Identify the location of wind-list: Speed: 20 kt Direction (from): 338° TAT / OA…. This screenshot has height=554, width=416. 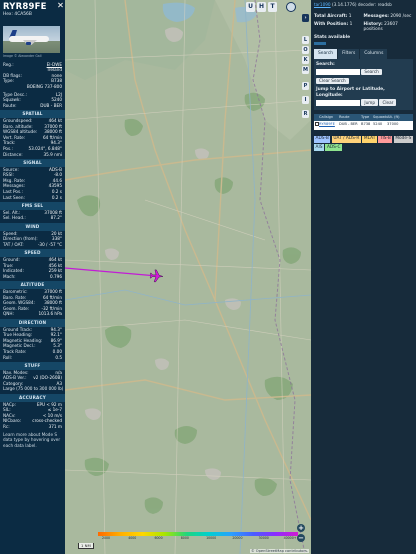
(32, 239).